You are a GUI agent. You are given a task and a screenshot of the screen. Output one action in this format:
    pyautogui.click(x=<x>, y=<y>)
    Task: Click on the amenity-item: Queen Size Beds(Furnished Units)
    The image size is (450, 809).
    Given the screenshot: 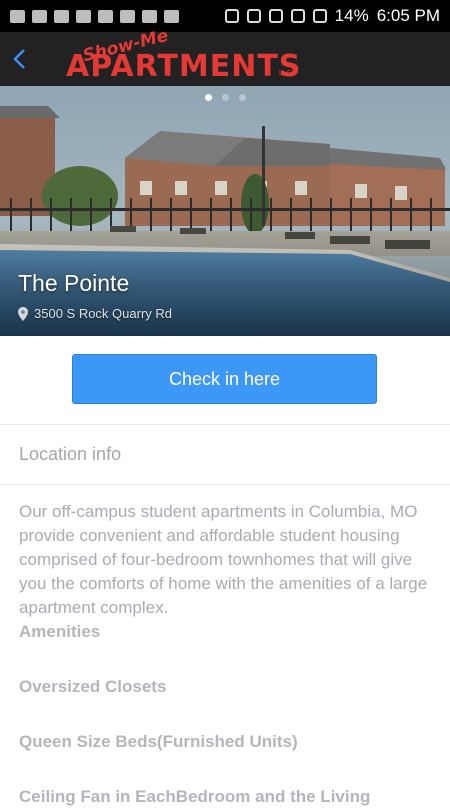 What is the action you would take?
    pyautogui.click(x=158, y=741)
    